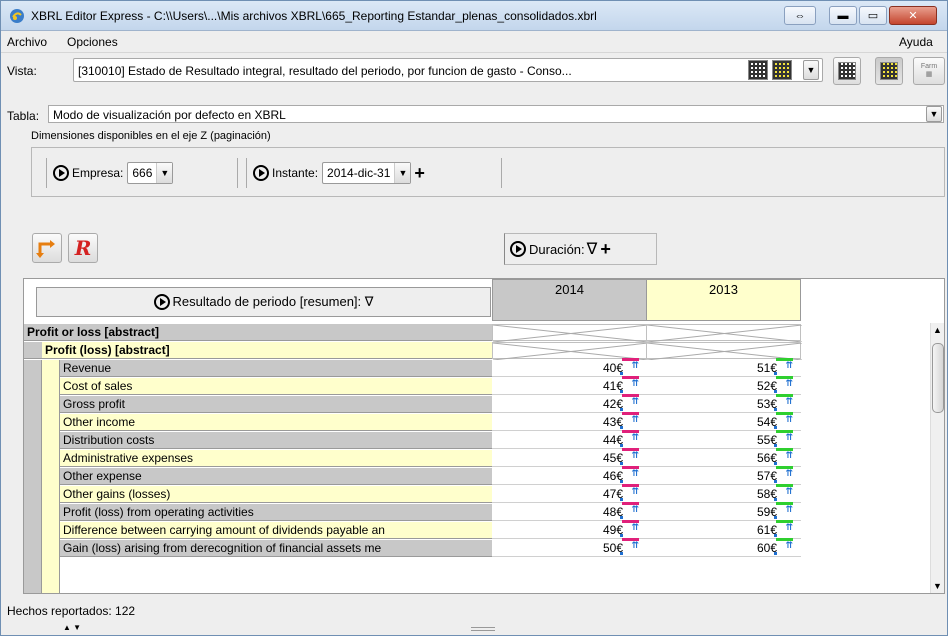  Describe the element at coordinates (723, 385) in the screenshot. I see `value-cell: 52€ ⇈` at that location.